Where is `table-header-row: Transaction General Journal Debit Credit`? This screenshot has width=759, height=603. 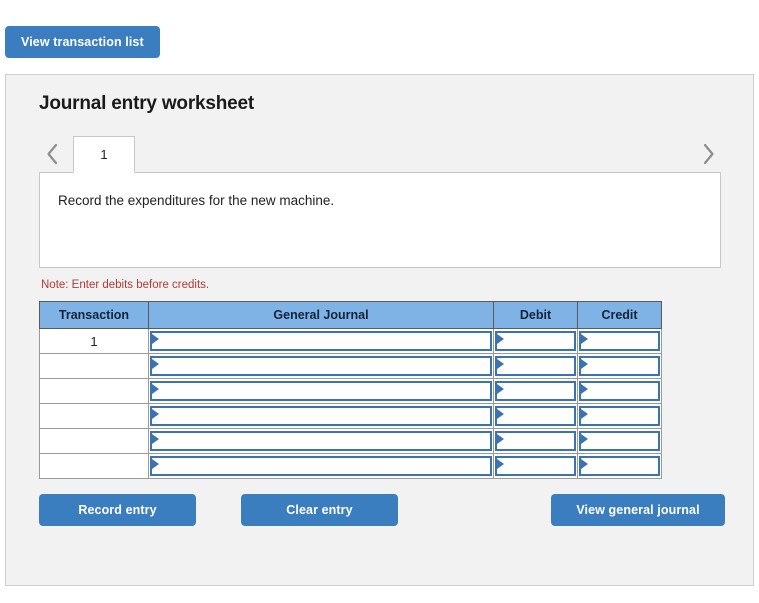
table-header-row: Transaction General Journal Debit Credit is located at coordinates (350, 315).